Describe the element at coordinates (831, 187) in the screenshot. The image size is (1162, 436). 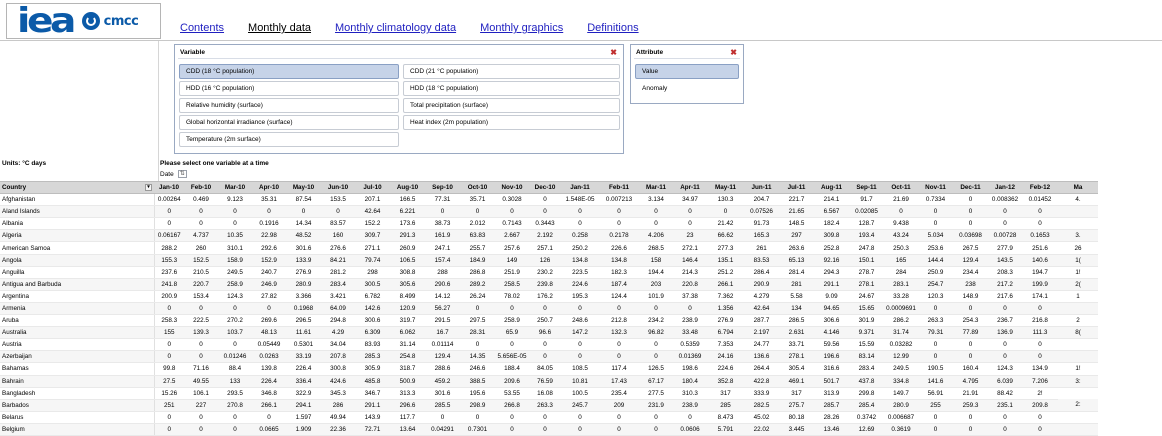
I see `month-column-header: Aug-11` at that location.